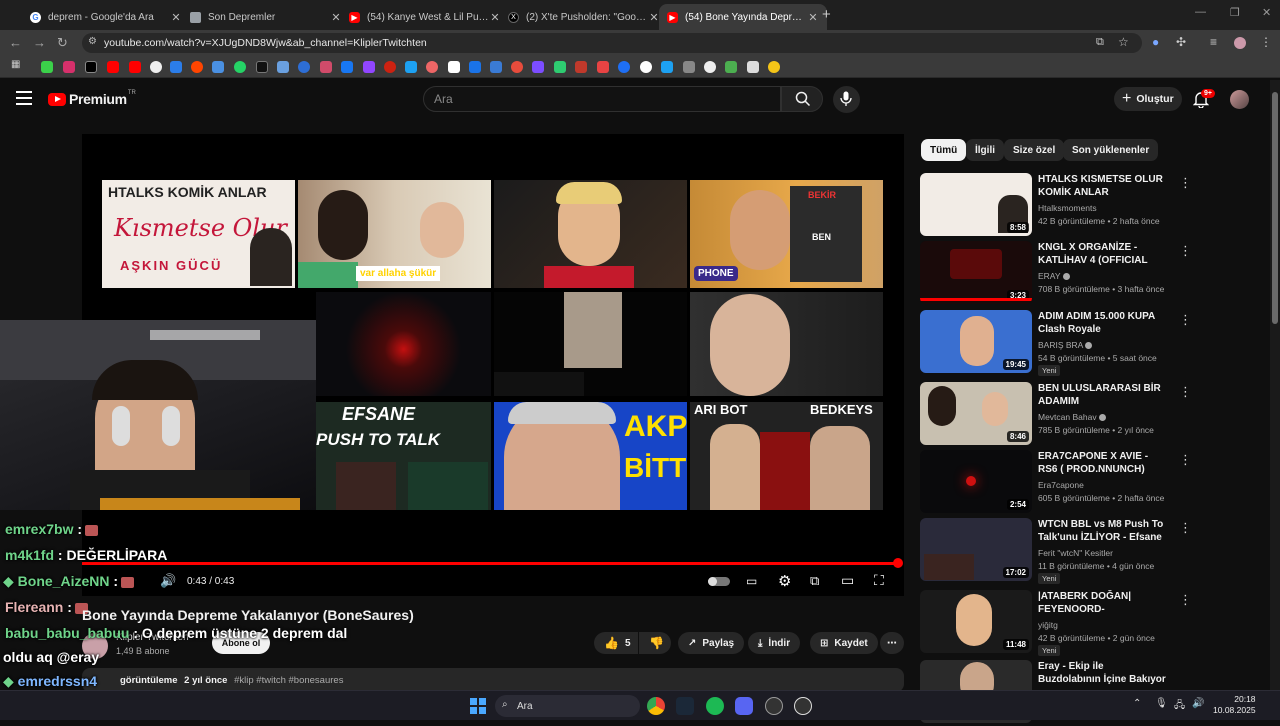 This screenshot has width=1280, height=726. What do you see at coordinates (1200, 12) in the screenshot?
I see `minimize-icon: —` at bounding box center [1200, 12].